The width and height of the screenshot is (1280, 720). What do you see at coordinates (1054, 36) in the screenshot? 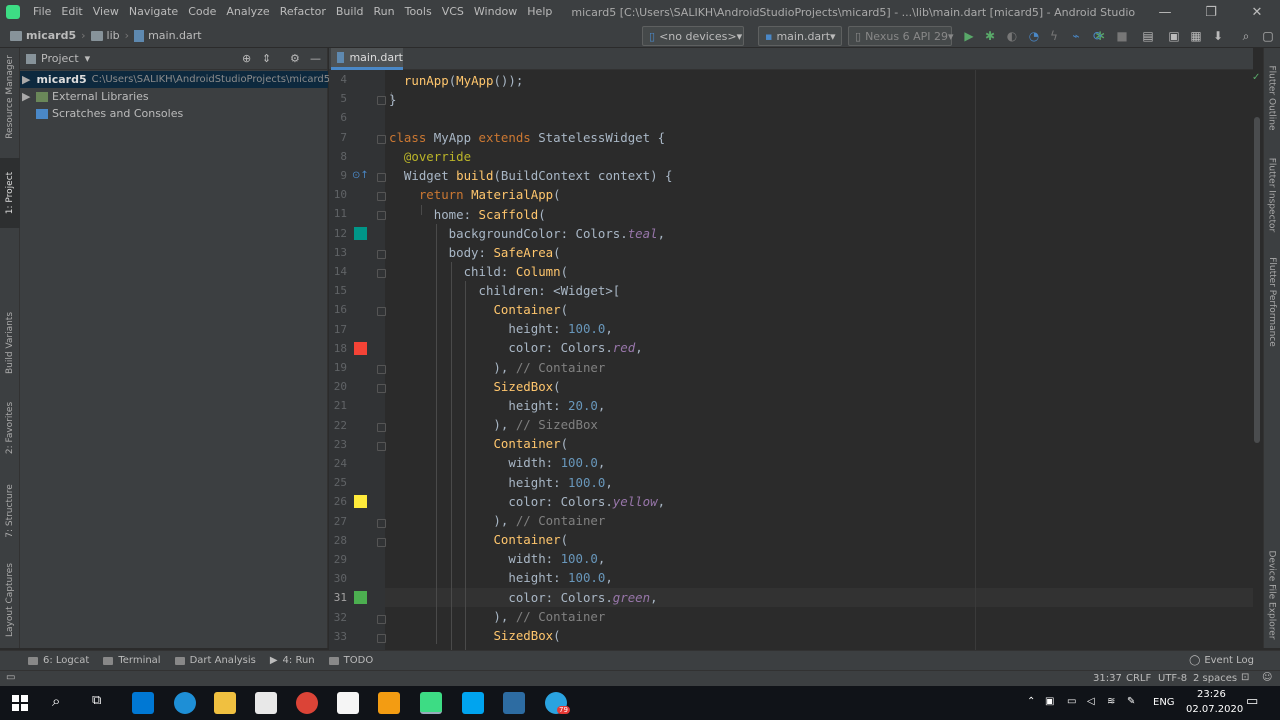
I see `hot-reload-icon: ϟ` at bounding box center [1054, 36].